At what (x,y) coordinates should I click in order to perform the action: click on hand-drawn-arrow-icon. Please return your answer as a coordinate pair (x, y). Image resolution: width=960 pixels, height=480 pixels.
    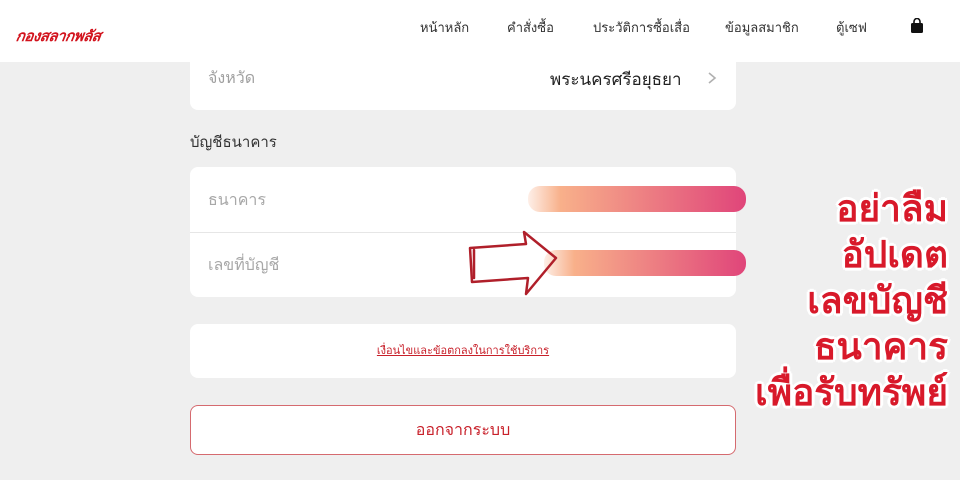
    Looking at the image, I should click on (513, 263).